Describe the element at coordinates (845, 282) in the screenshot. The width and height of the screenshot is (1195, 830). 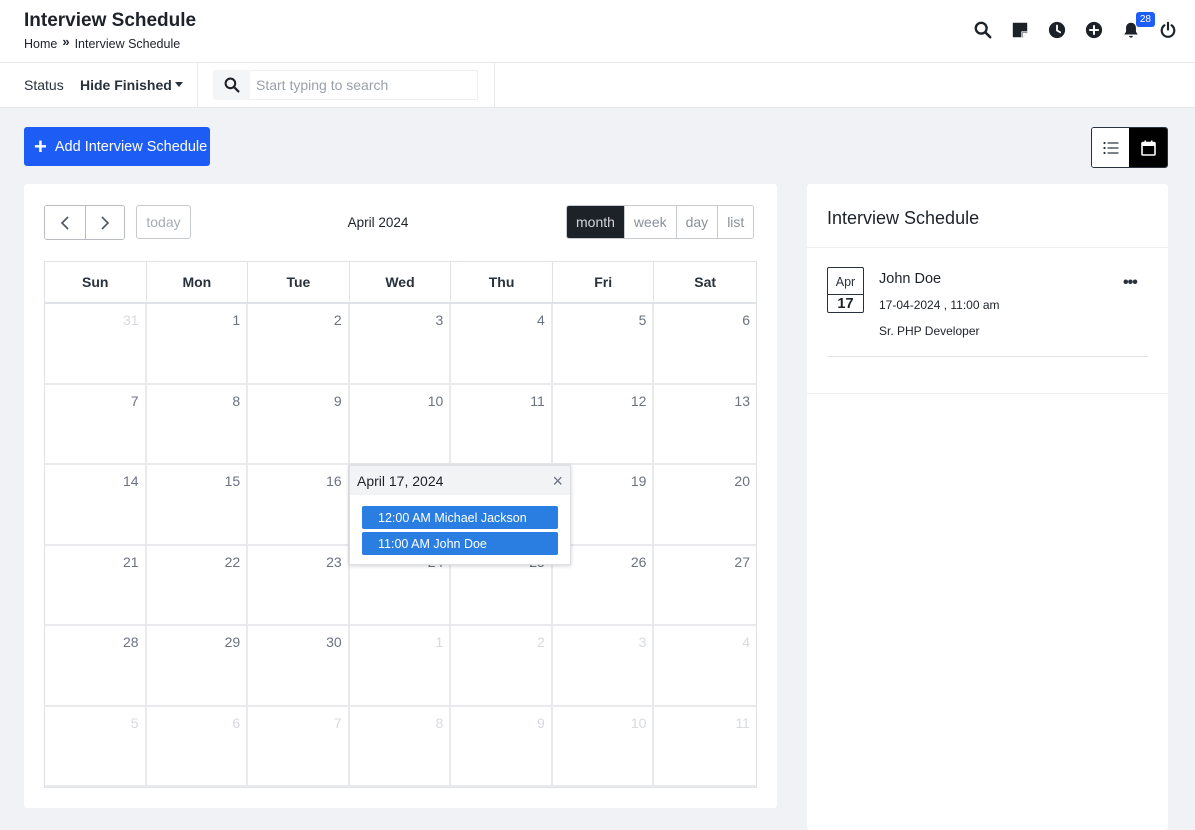
I see `date-badge-month: Apr` at that location.